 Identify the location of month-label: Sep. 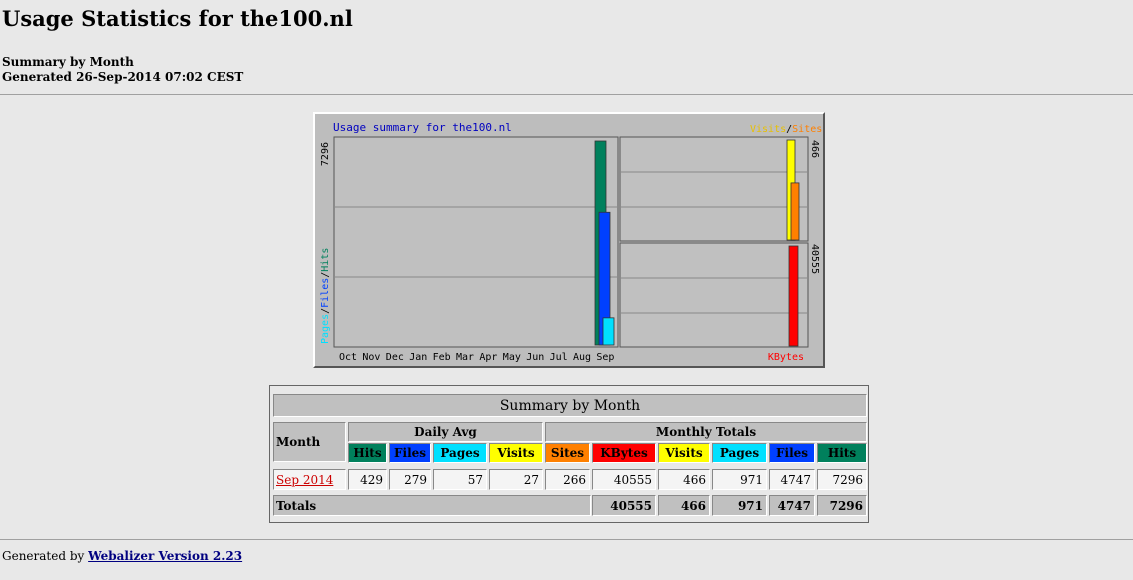
(605, 357).